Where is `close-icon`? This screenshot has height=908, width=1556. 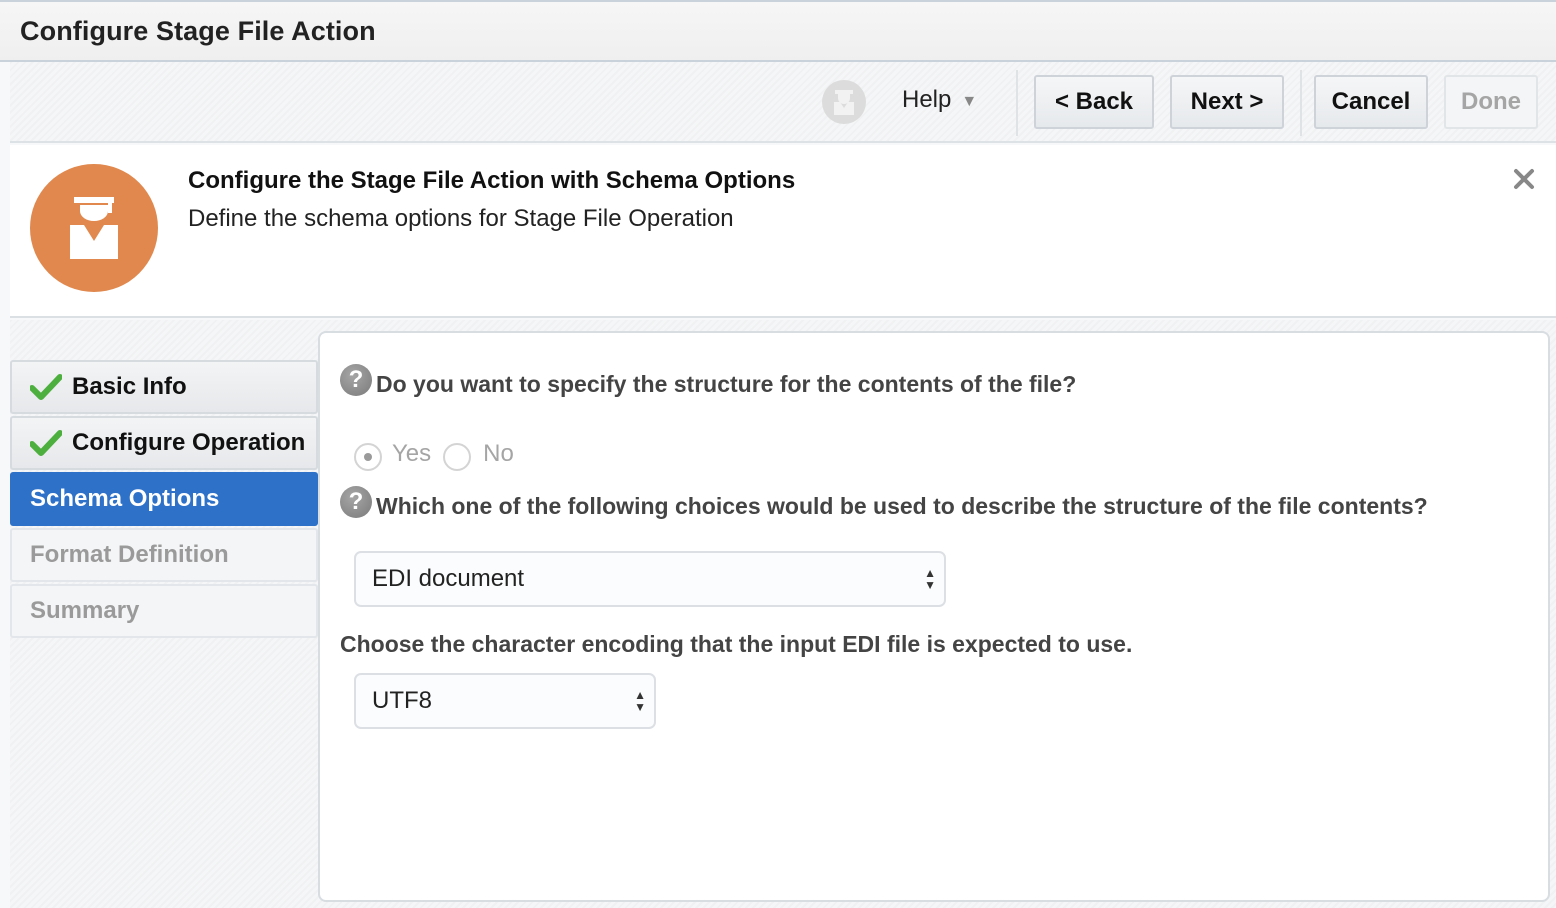
close-icon is located at coordinates (1524, 179).